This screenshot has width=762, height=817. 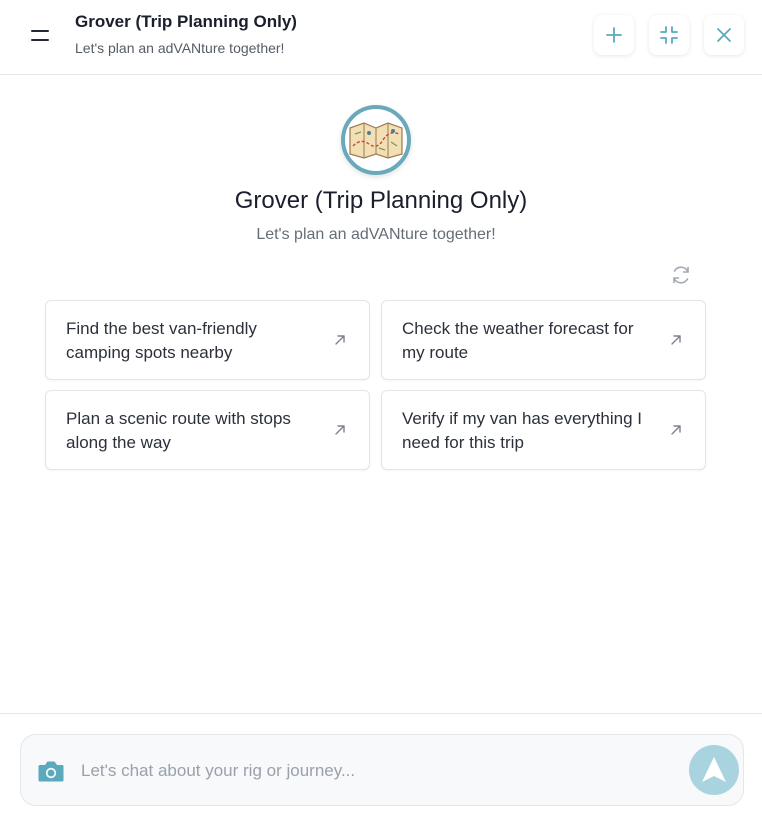 I want to click on refresh-icon, so click(x=681, y=275).